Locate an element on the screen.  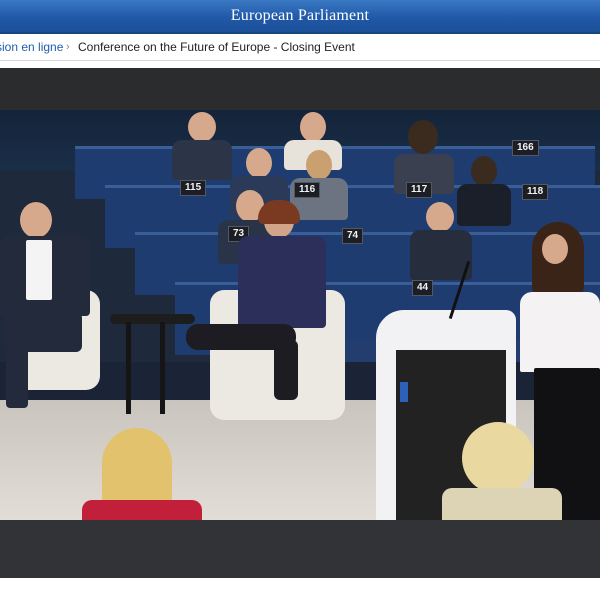
site-title: European Parliament is located at coordinates (300, 16).